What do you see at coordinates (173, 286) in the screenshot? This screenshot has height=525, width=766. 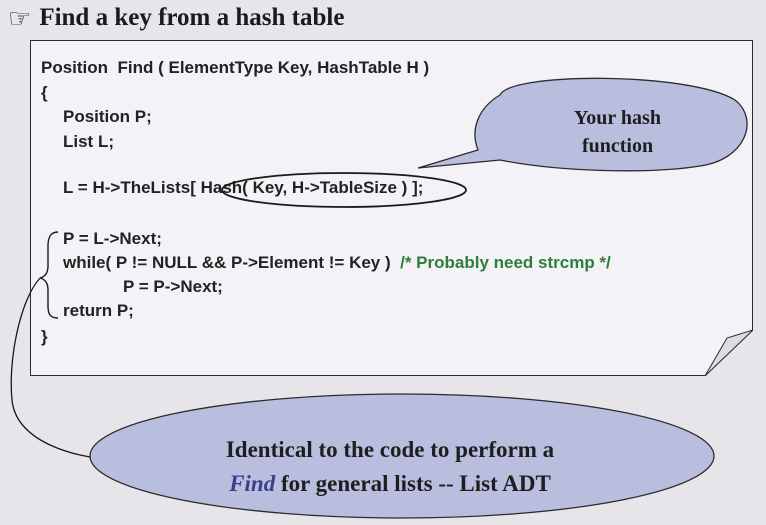 I see `code-advance: P = P->Next;` at bounding box center [173, 286].